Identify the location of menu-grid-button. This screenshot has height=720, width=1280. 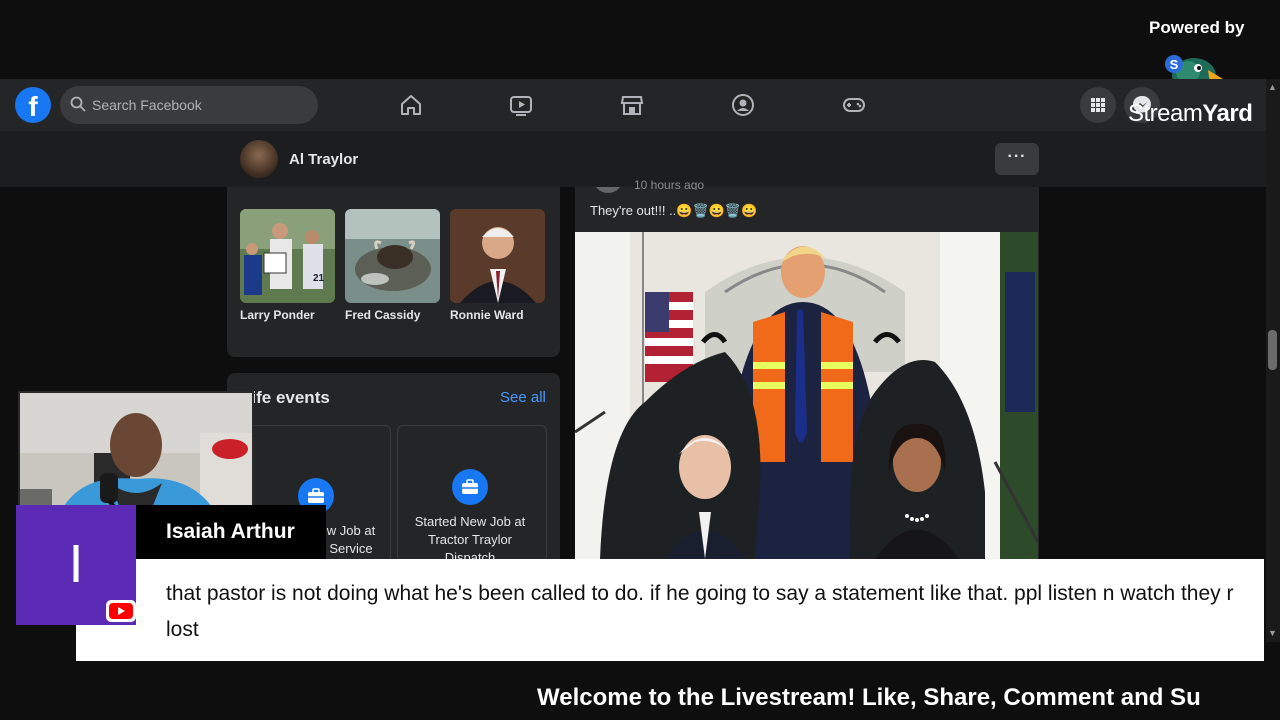
(1098, 105).